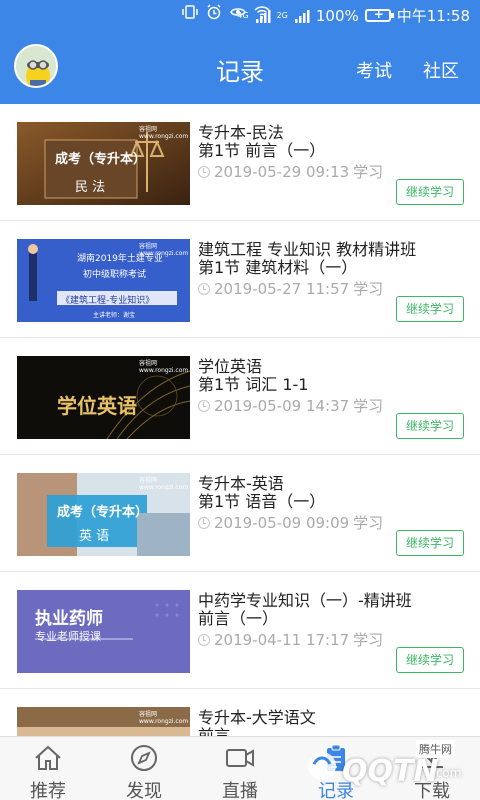 Image resolution: width=480 pixels, height=800 pixels. What do you see at coordinates (97, 406) in the screenshot?
I see `thumbnail-line1: 学位英语` at bounding box center [97, 406].